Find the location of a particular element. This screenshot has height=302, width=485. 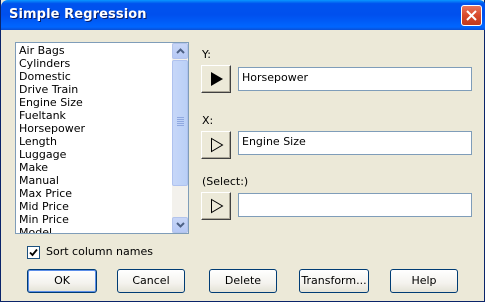

list-item: Model is located at coordinates (96, 229).